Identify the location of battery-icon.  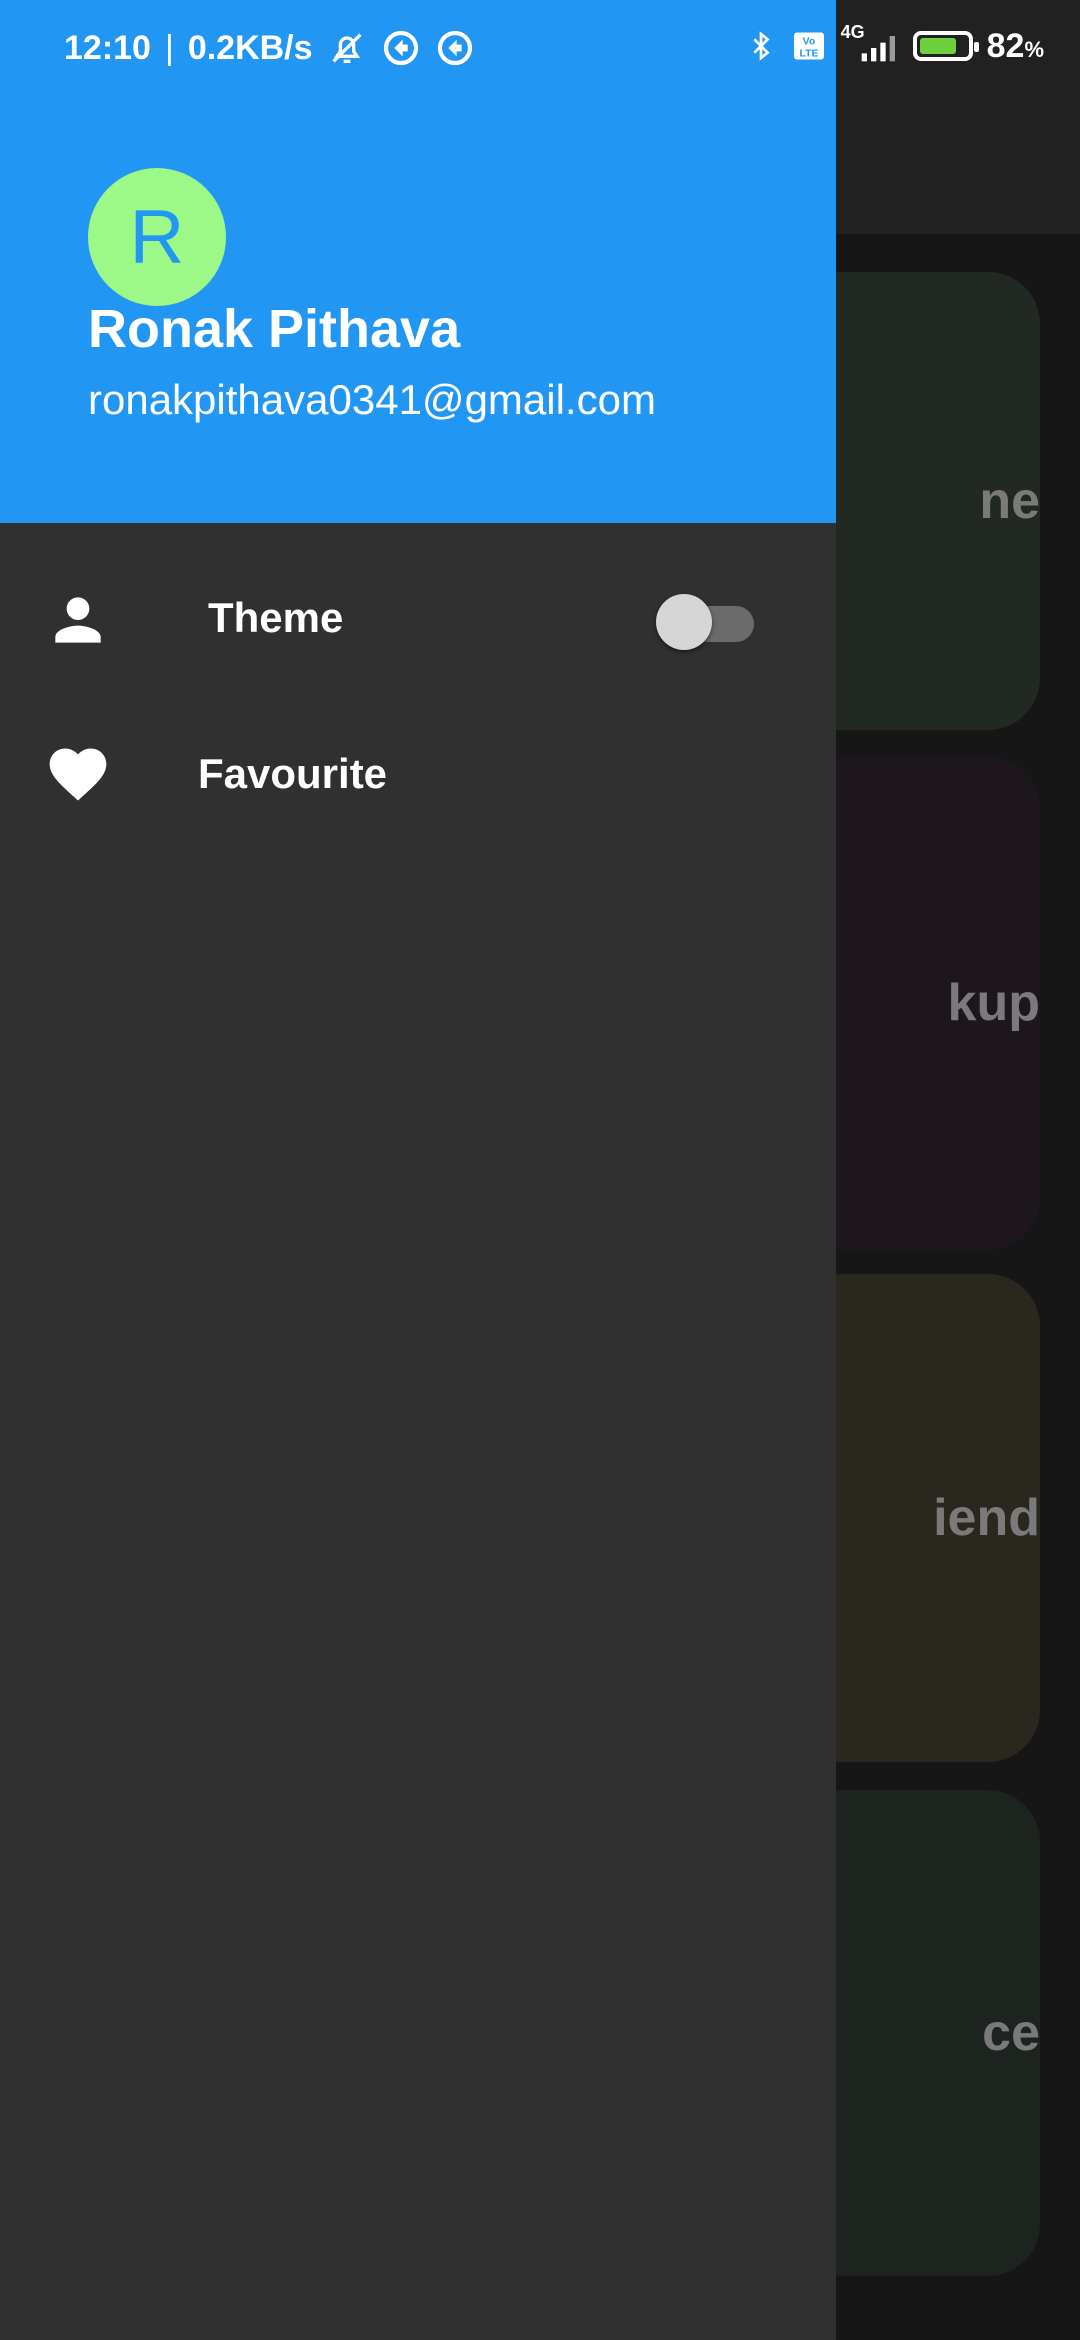
(945, 46).